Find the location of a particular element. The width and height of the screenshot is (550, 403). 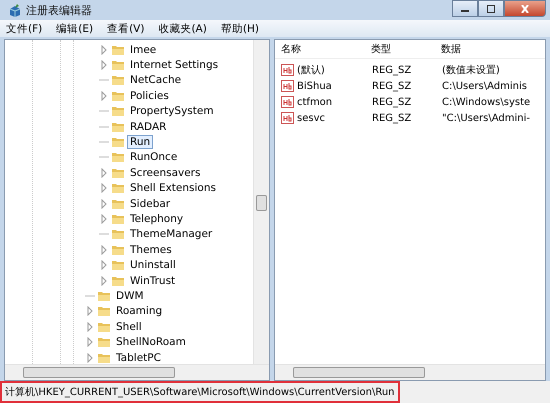

table-cell-text: sesvc is located at coordinates (311, 118).